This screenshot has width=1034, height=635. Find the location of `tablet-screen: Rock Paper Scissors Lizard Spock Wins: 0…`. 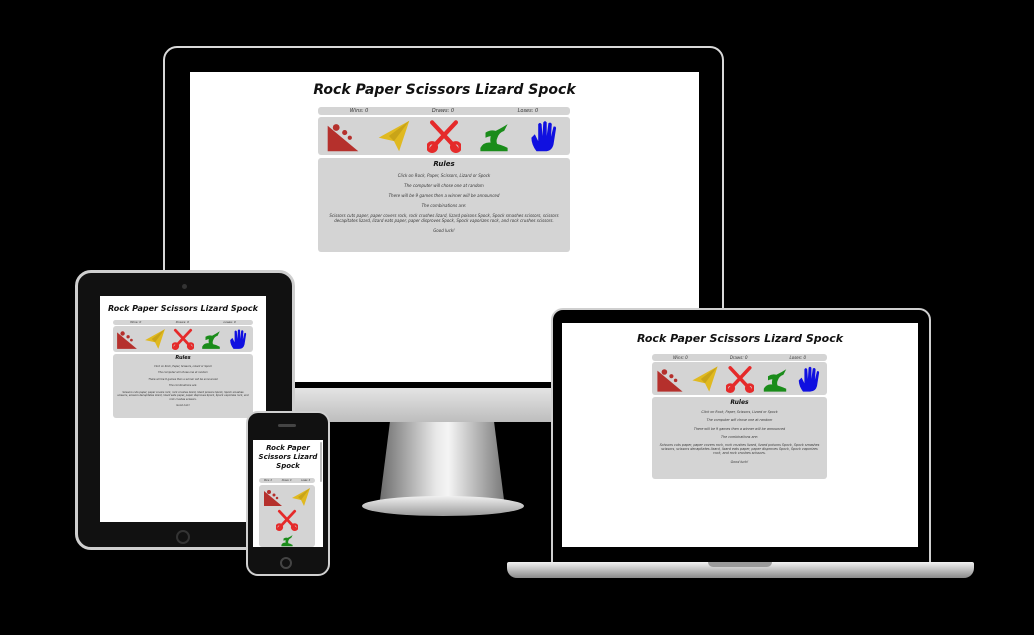

tablet-screen: Rock Paper Scissors Lizard Spock Wins: 0… is located at coordinates (183, 409).